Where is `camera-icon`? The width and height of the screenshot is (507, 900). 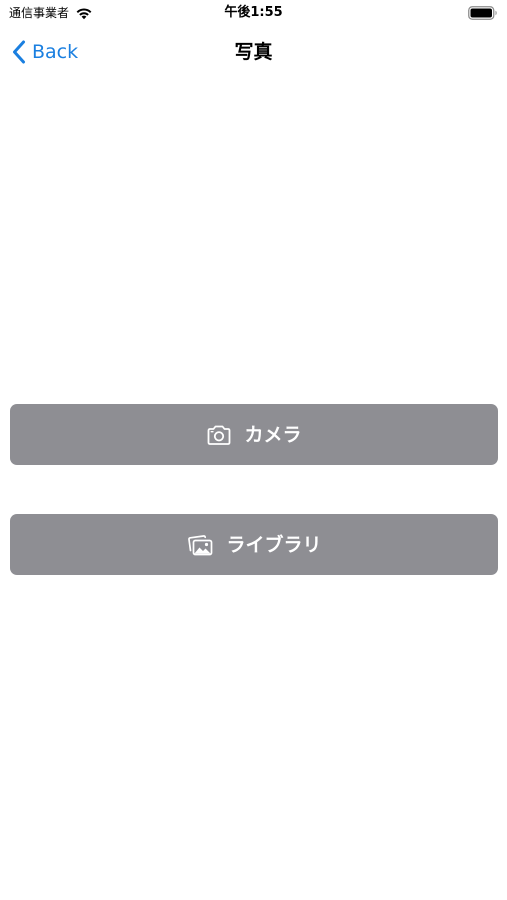
camera-icon is located at coordinates (219, 435).